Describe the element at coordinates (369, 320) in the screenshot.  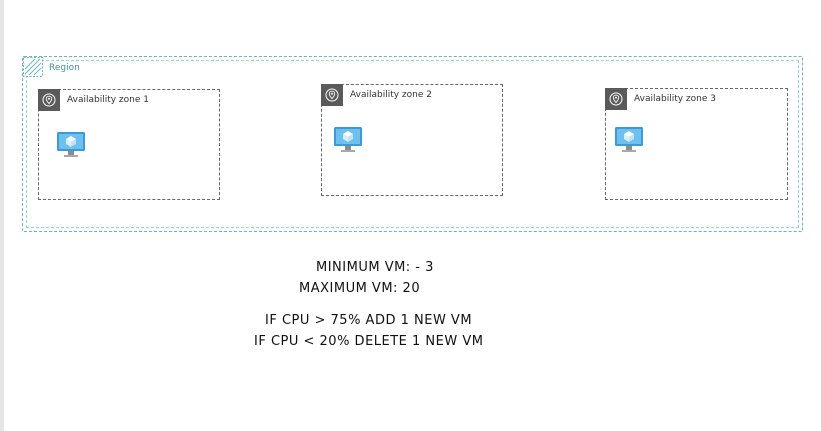
I see `scale-out-rule: IF CPU > 75% ADD 1 NEW VM` at that location.